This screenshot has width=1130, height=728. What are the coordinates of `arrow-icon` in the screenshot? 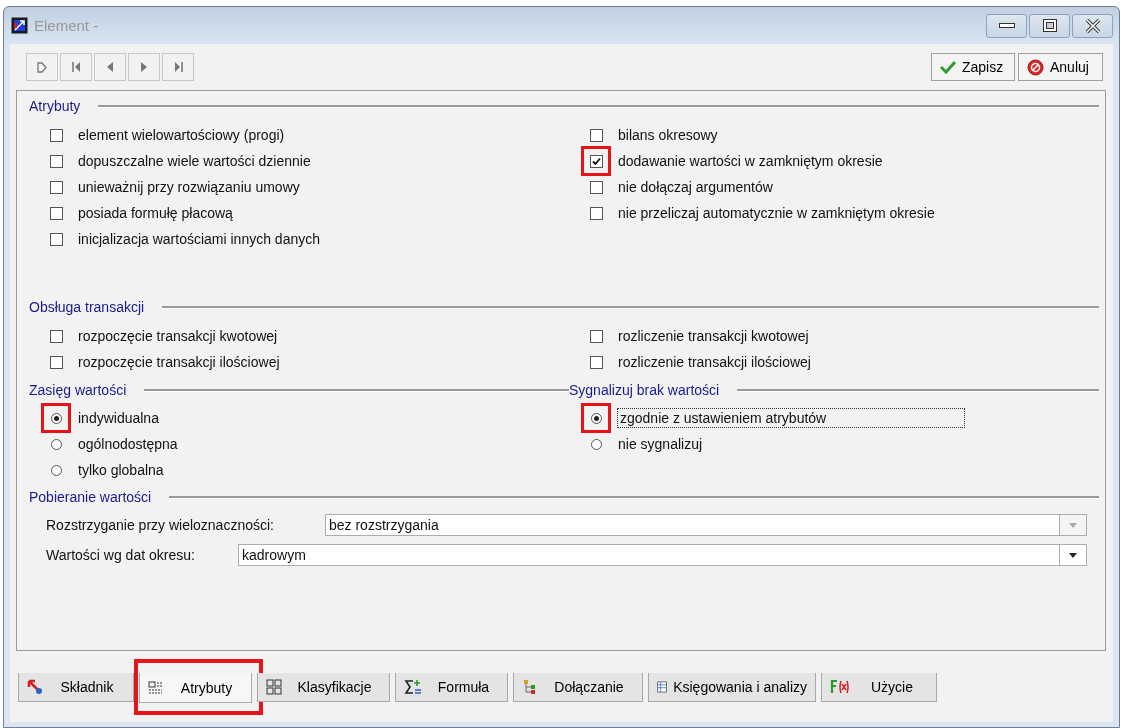 It's located at (35, 687).